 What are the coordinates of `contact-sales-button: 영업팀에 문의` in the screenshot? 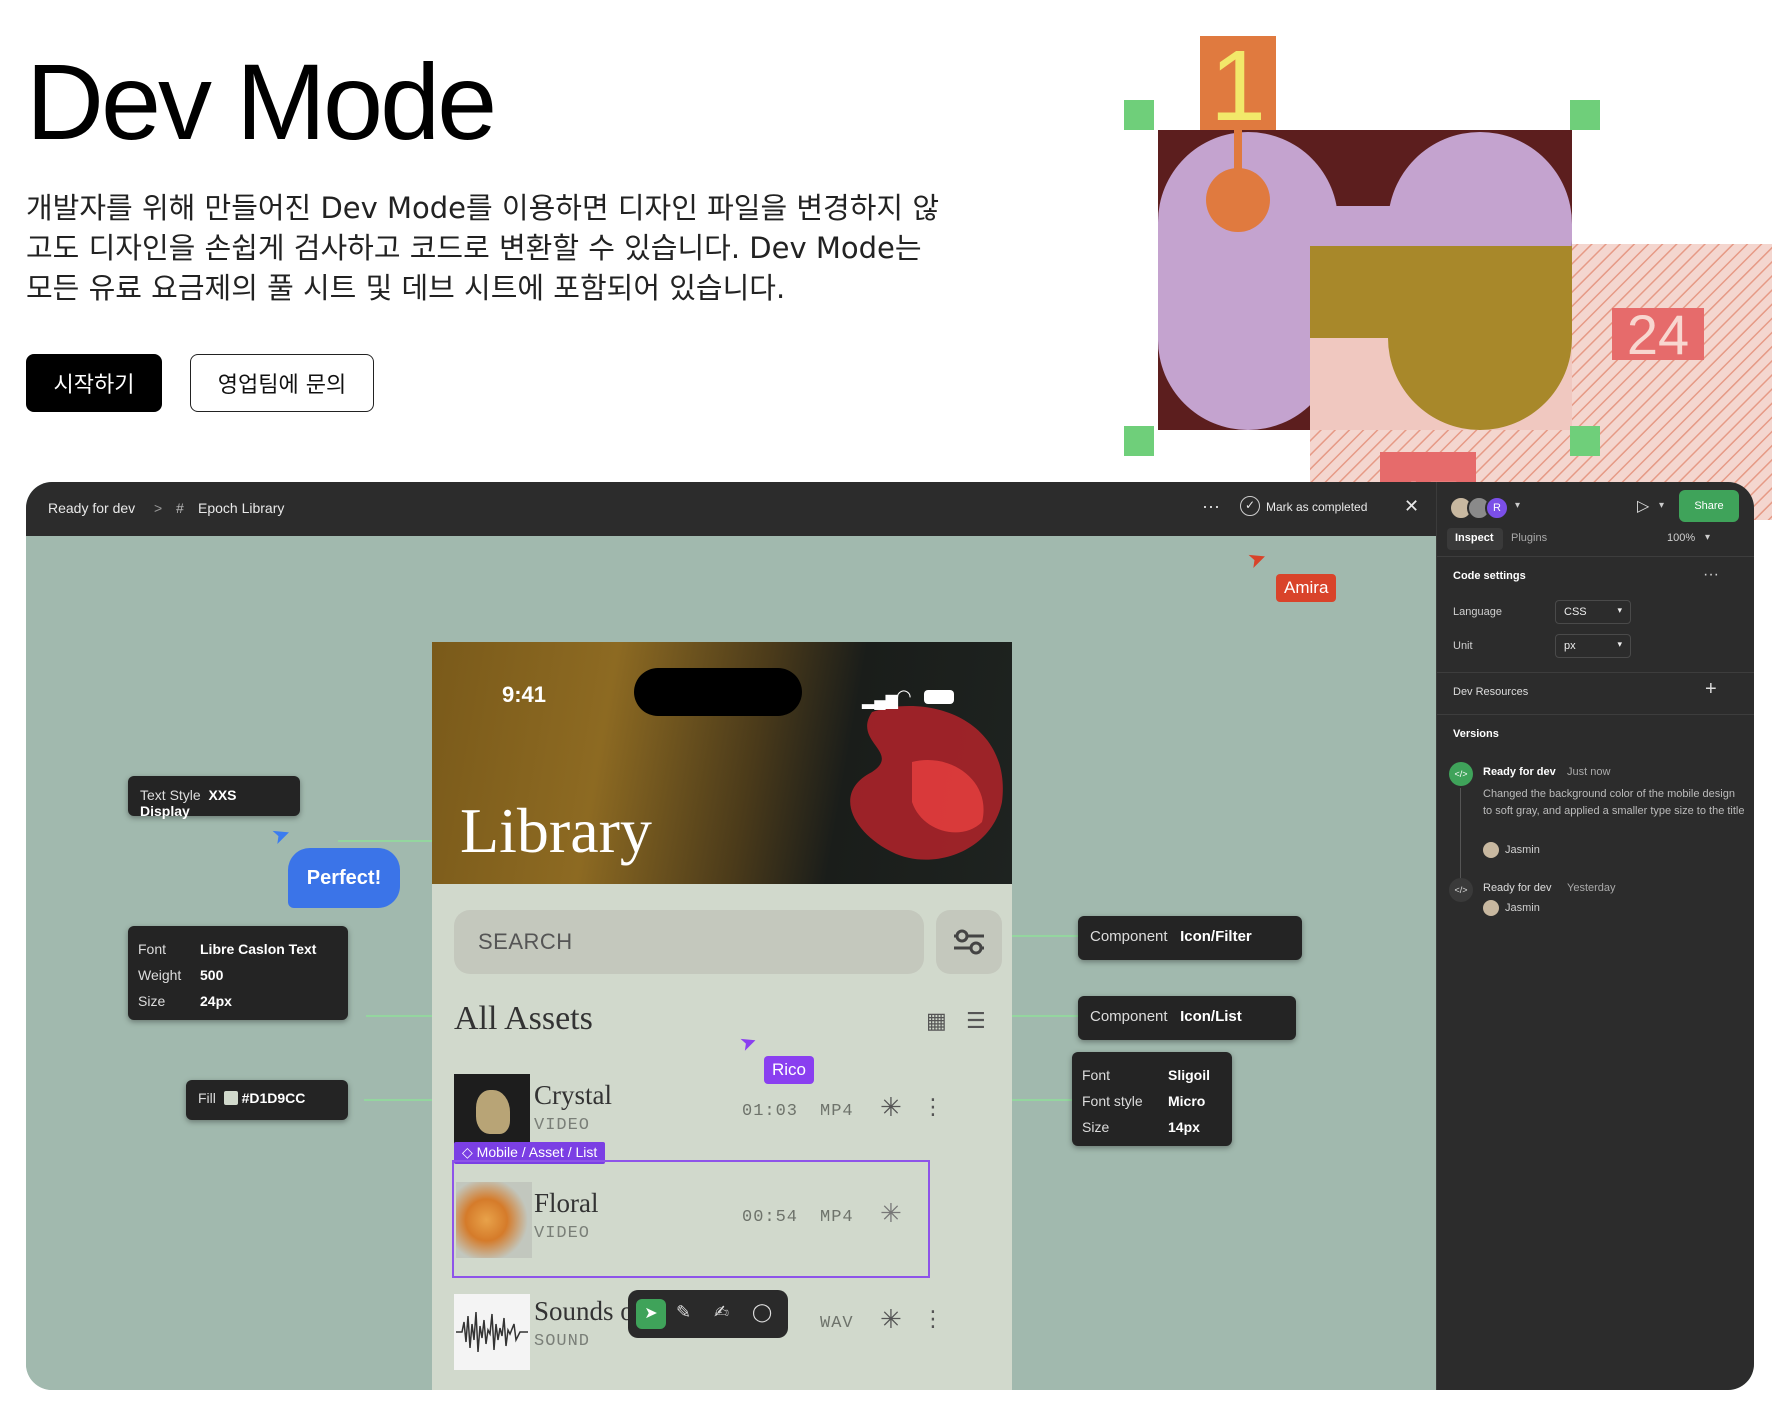 It's located at (282, 383).